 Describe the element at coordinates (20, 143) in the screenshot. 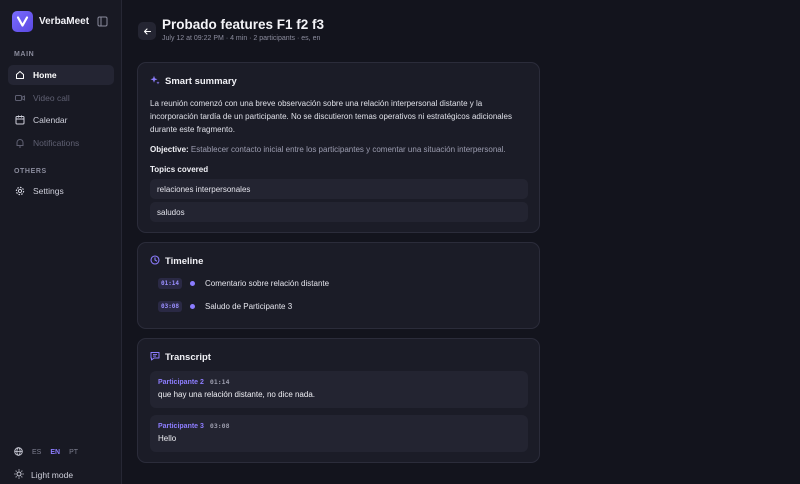

I see `bell-icon` at that location.